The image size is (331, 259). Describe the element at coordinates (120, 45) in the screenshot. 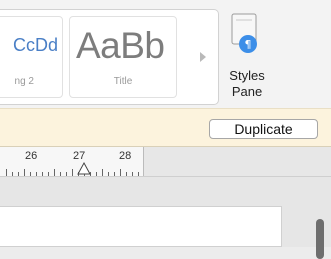

I see `style-sample: AaBb` at that location.